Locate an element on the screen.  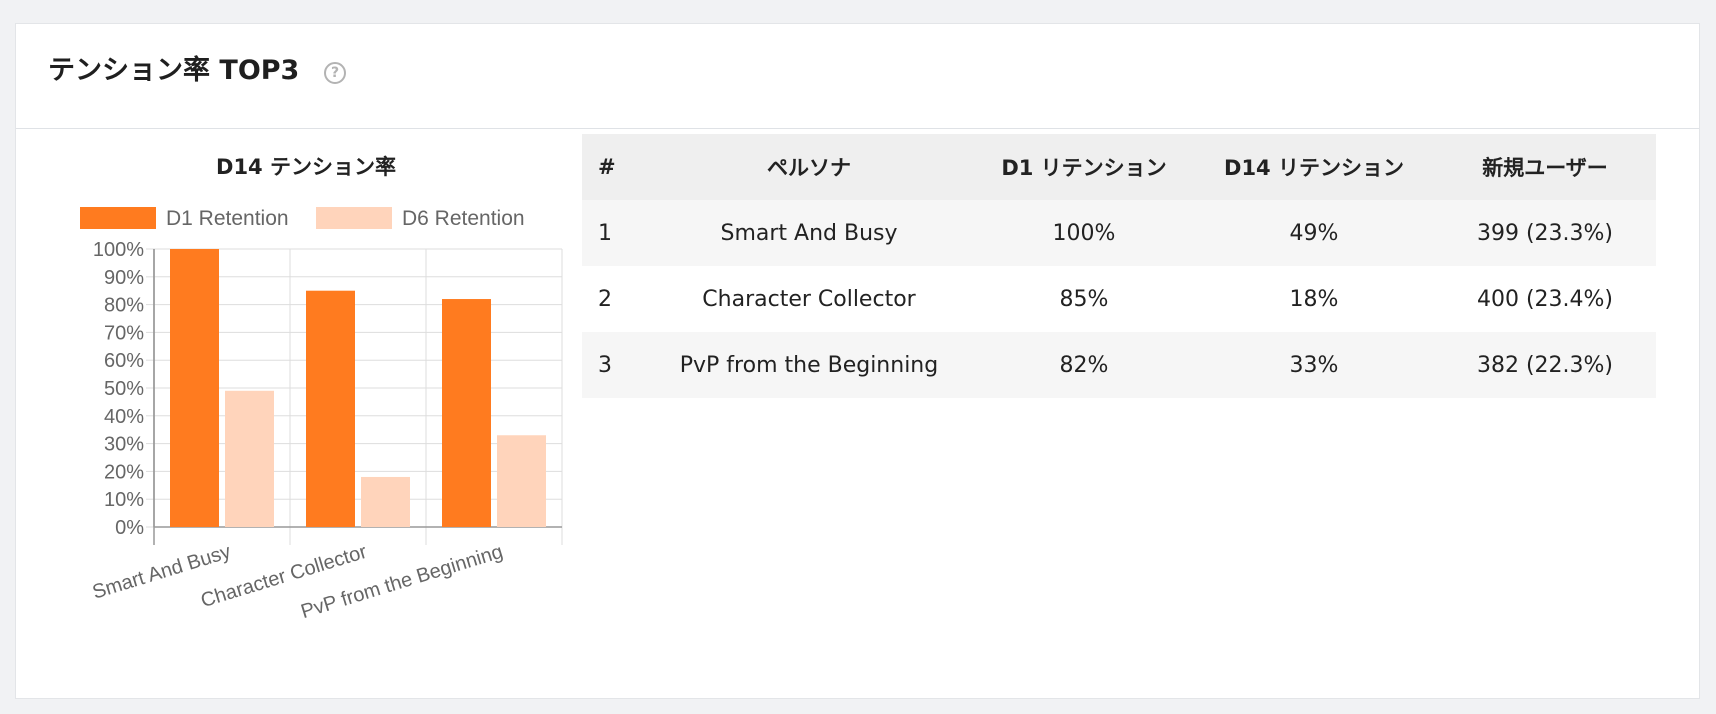
cell-d1: 100% is located at coordinates (1084, 233).